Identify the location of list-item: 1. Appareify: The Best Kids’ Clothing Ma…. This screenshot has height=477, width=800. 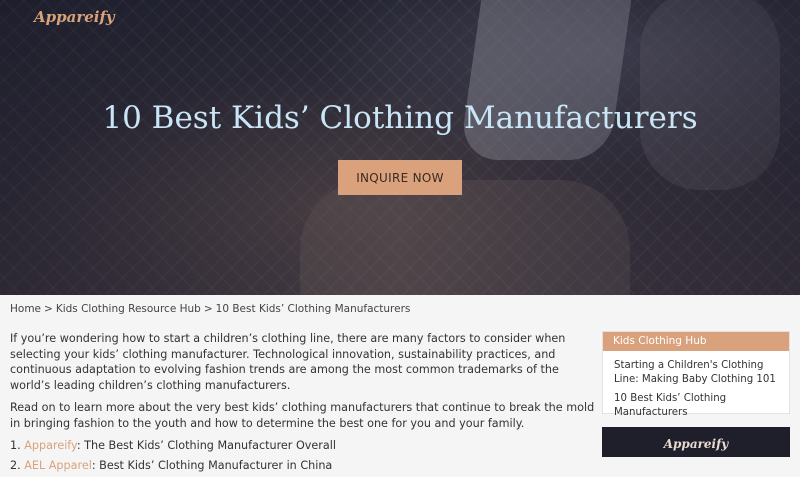
(304, 446).